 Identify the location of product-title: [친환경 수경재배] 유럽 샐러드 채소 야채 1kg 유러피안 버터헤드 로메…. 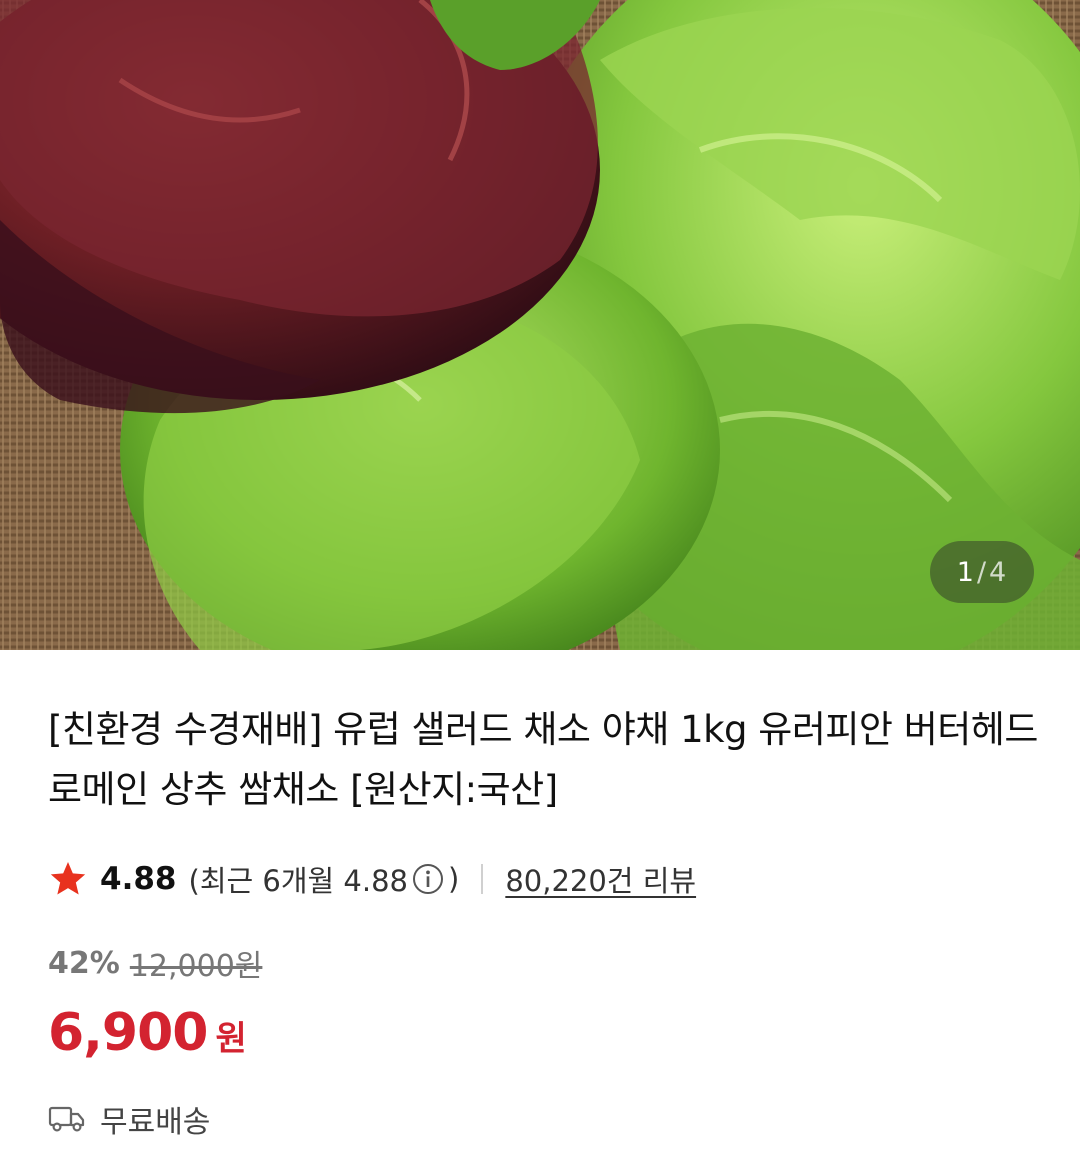
(543, 759).